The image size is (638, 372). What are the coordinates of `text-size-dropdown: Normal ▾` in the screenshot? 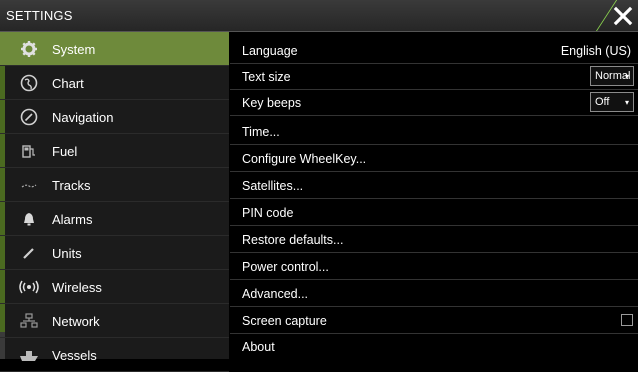 It's located at (612, 76).